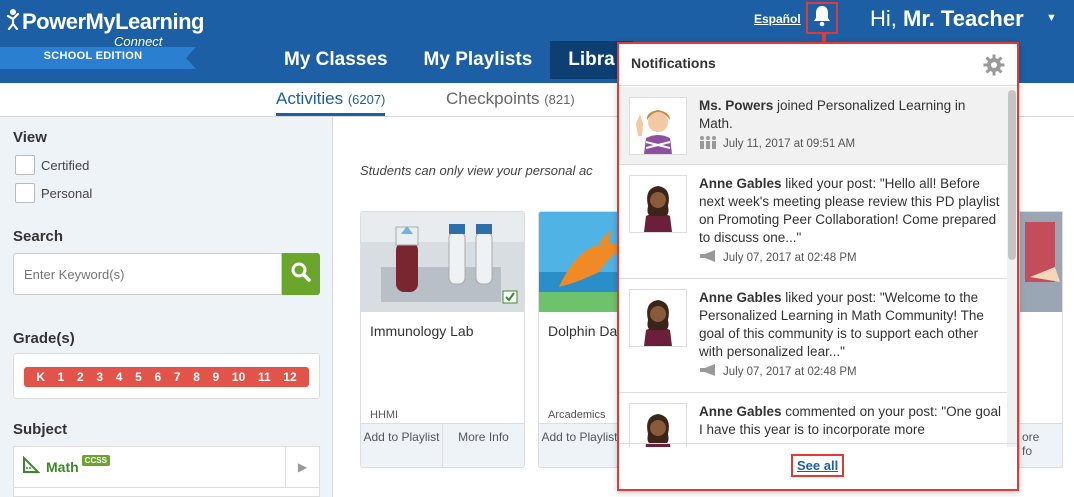 This screenshot has width=1074, height=497. I want to click on subject-label: Math, so click(62, 467).